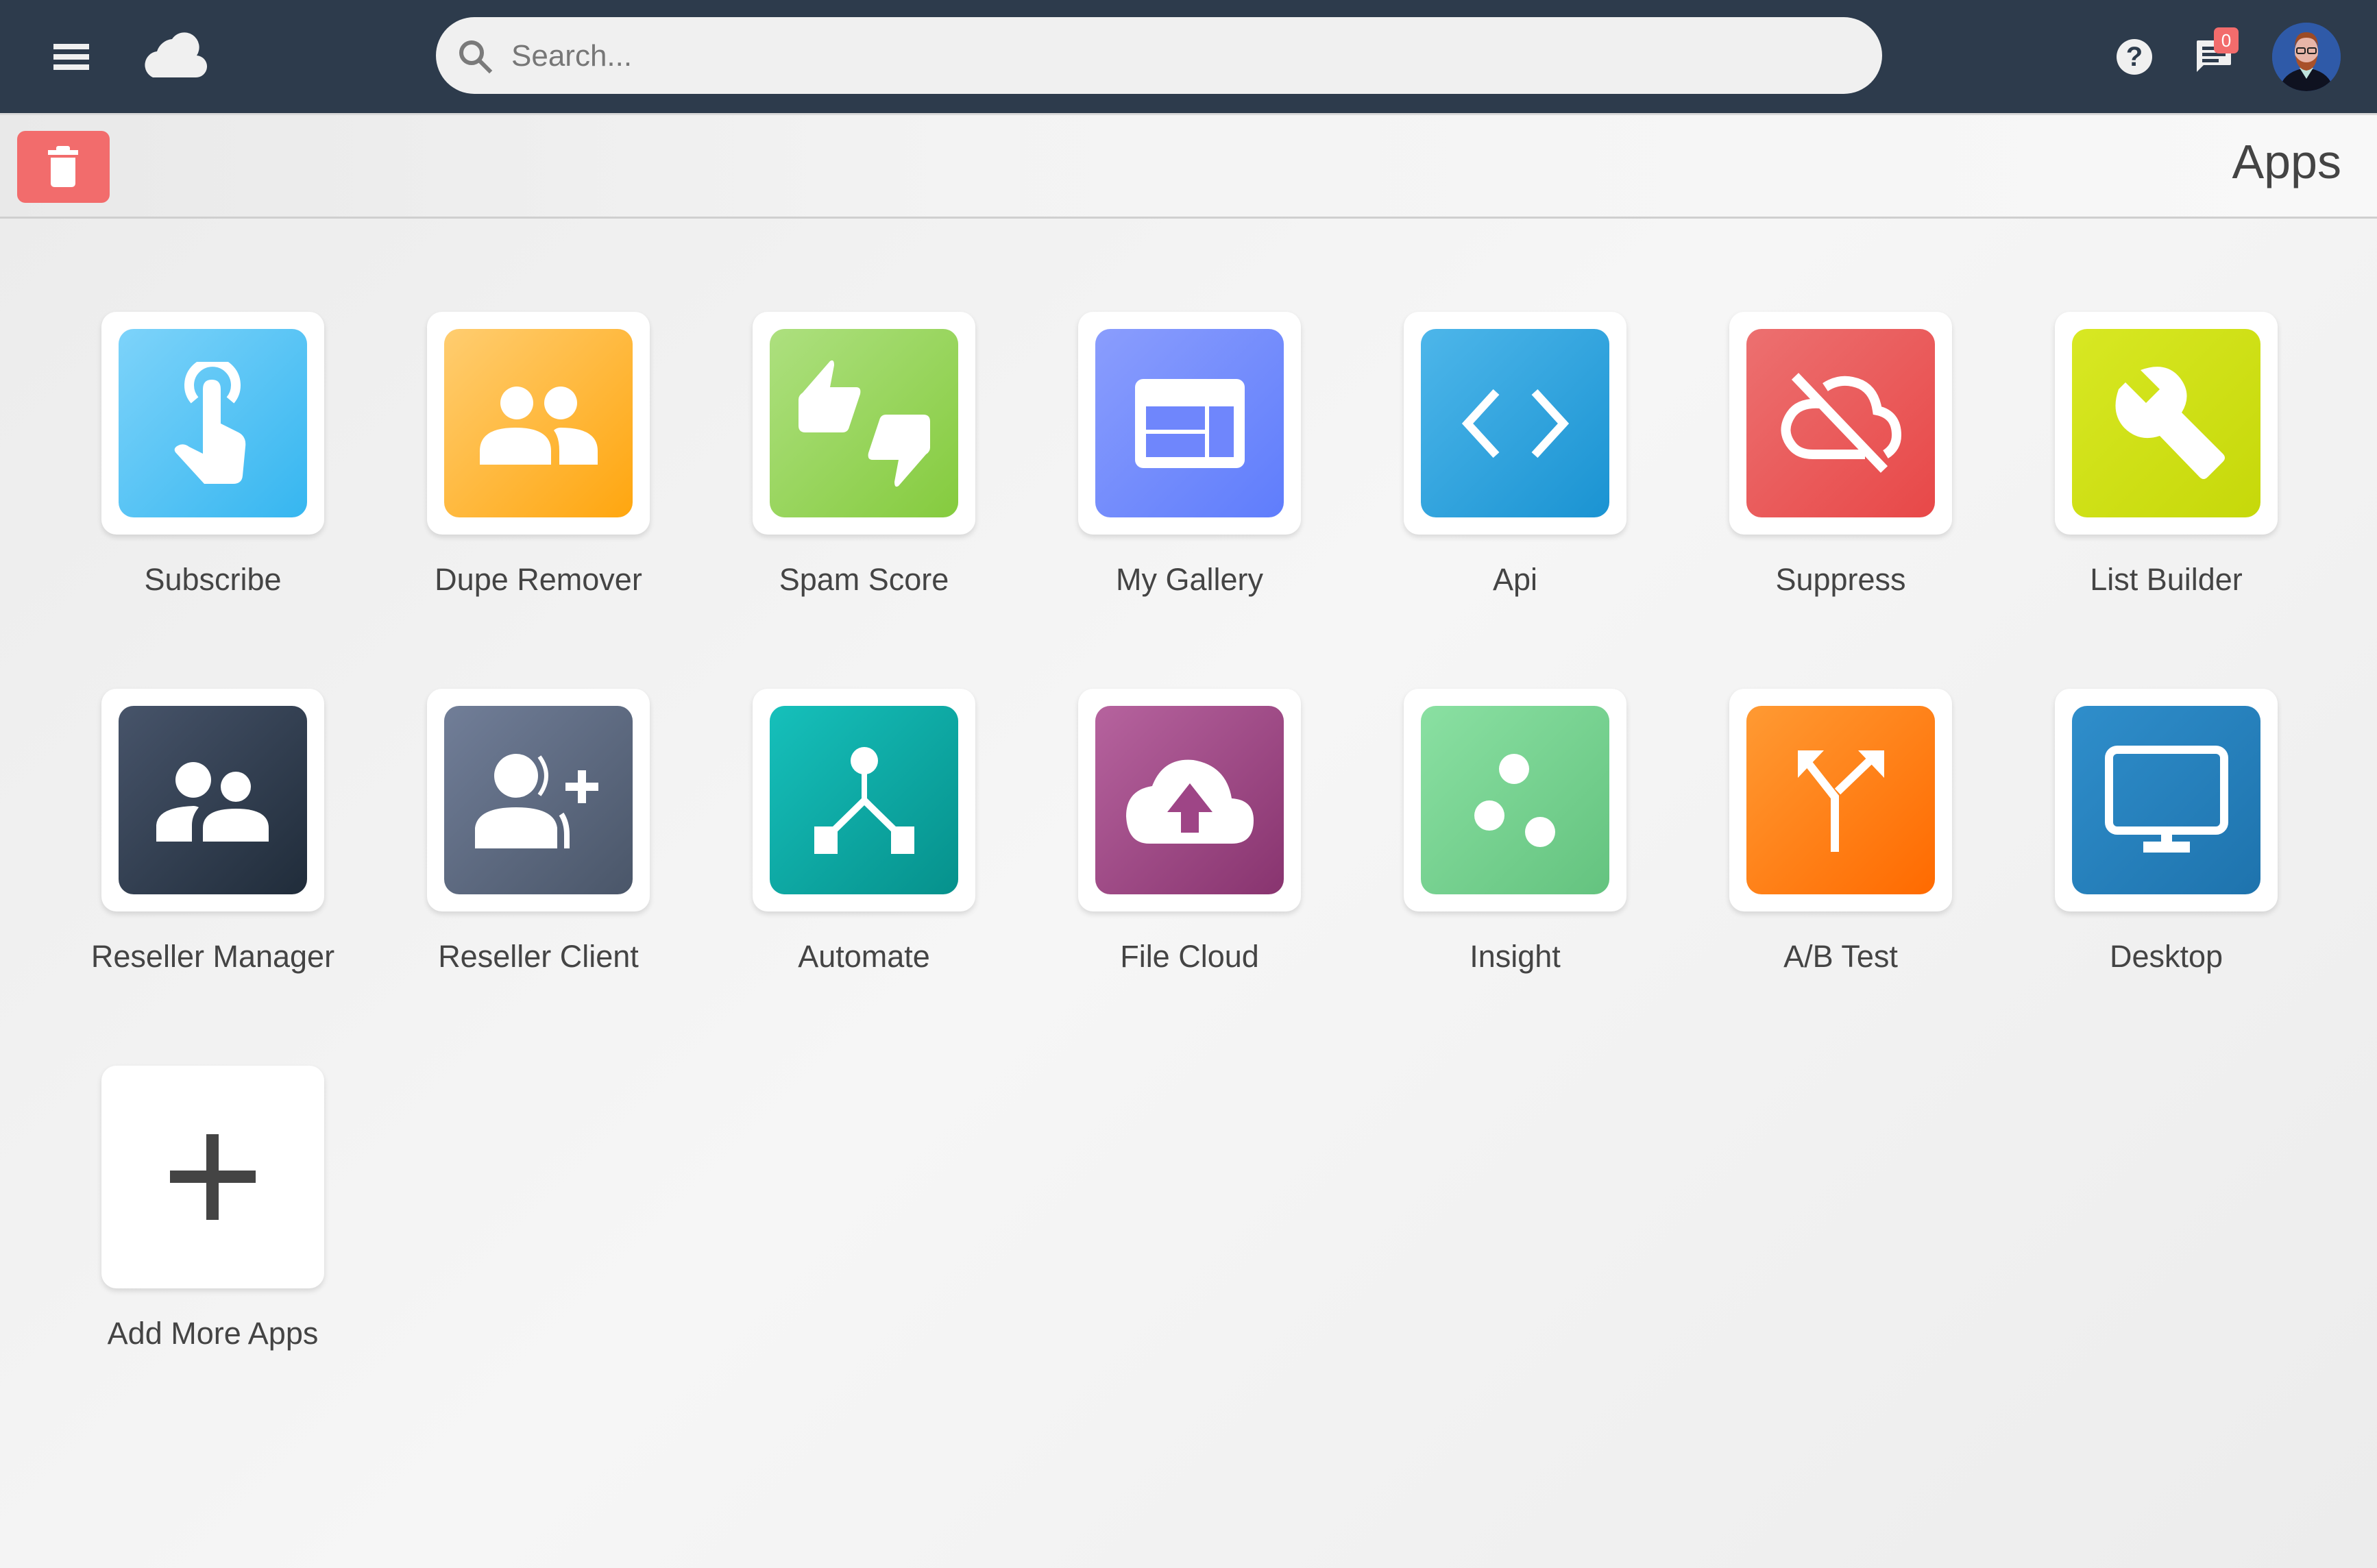 This screenshot has height=1568, width=2377. I want to click on add-more-apps-tile: Add More Apps, so click(213, 1208).